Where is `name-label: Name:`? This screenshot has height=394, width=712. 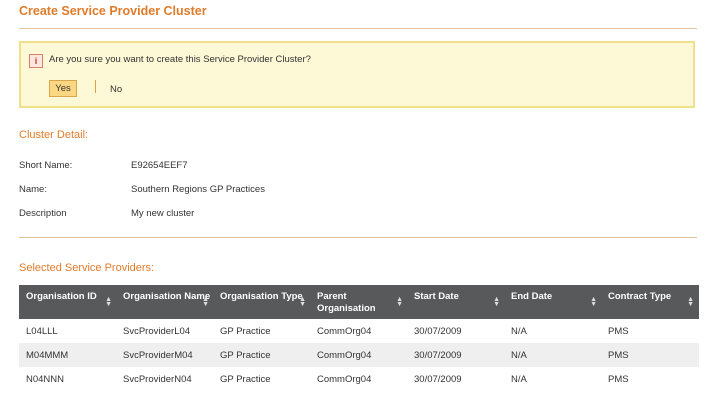
name-label: Name: is located at coordinates (33, 189).